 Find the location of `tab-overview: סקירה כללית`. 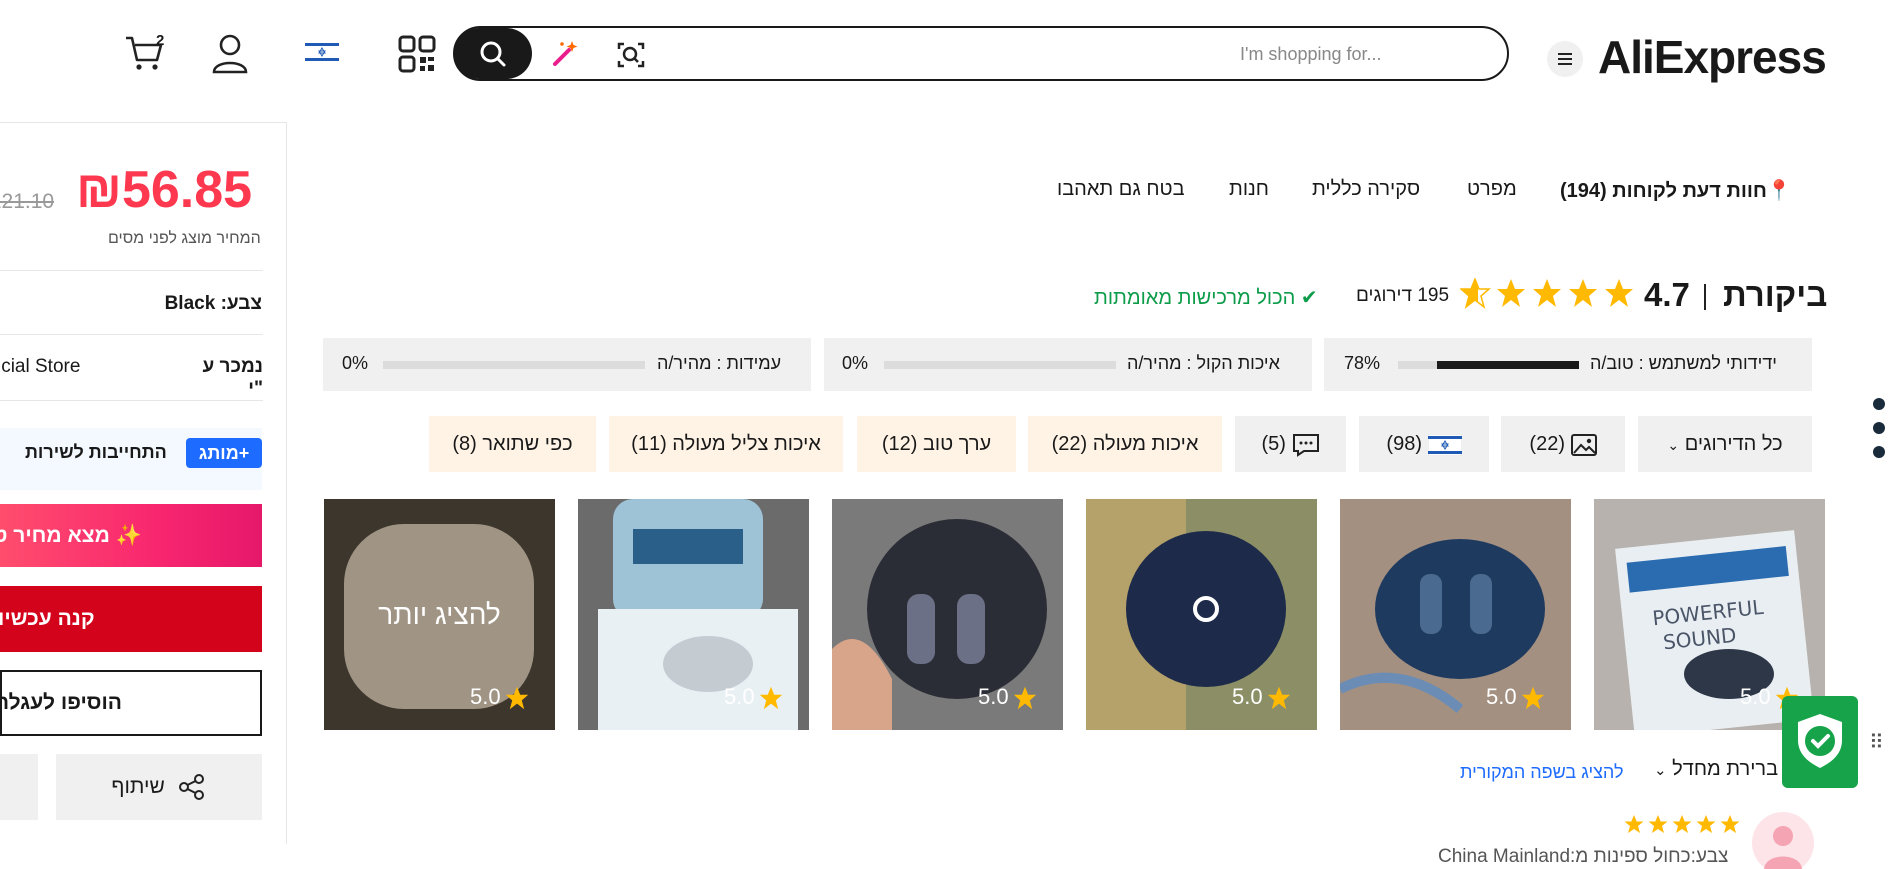

tab-overview: סקירה כללית is located at coordinates (1366, 189).